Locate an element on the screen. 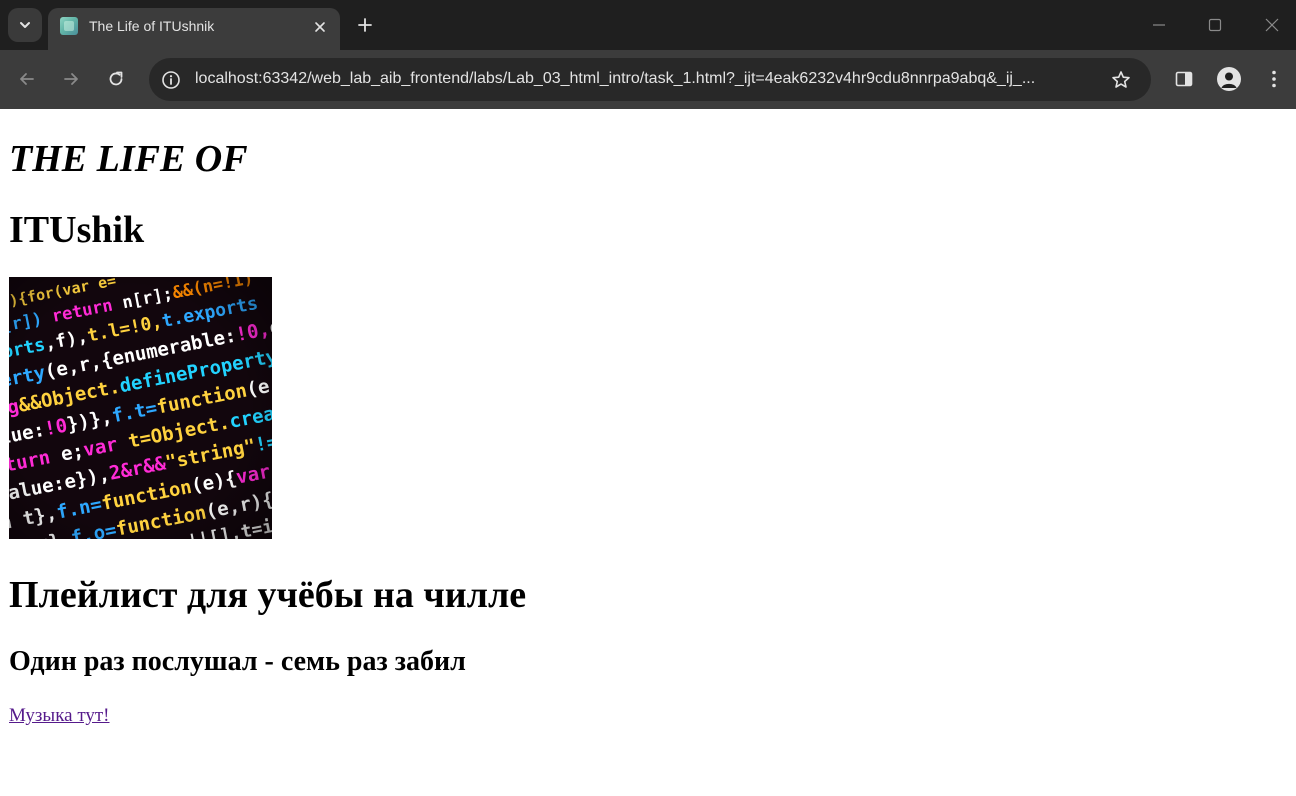 This screenshot has height=796, width=1296. info-icon is located at coordinates (171, 80).